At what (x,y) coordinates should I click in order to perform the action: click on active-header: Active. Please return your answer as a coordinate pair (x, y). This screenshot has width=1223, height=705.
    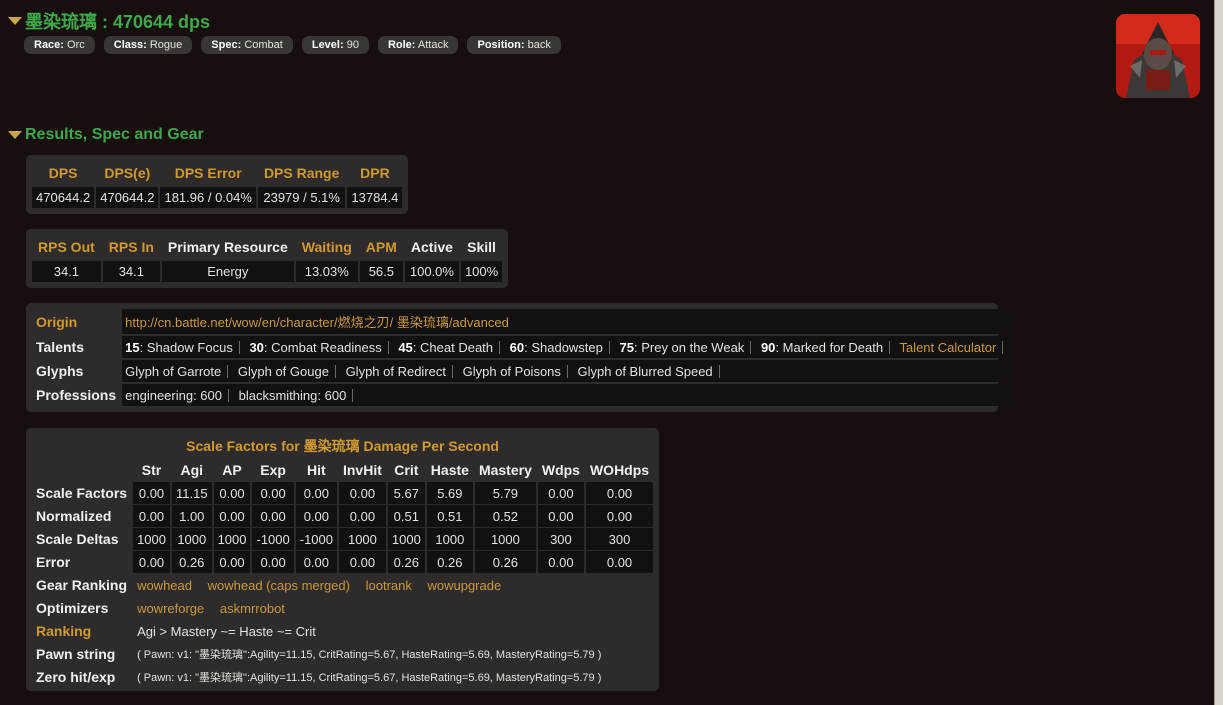
    Looking at the image, I should click on (431, 247).